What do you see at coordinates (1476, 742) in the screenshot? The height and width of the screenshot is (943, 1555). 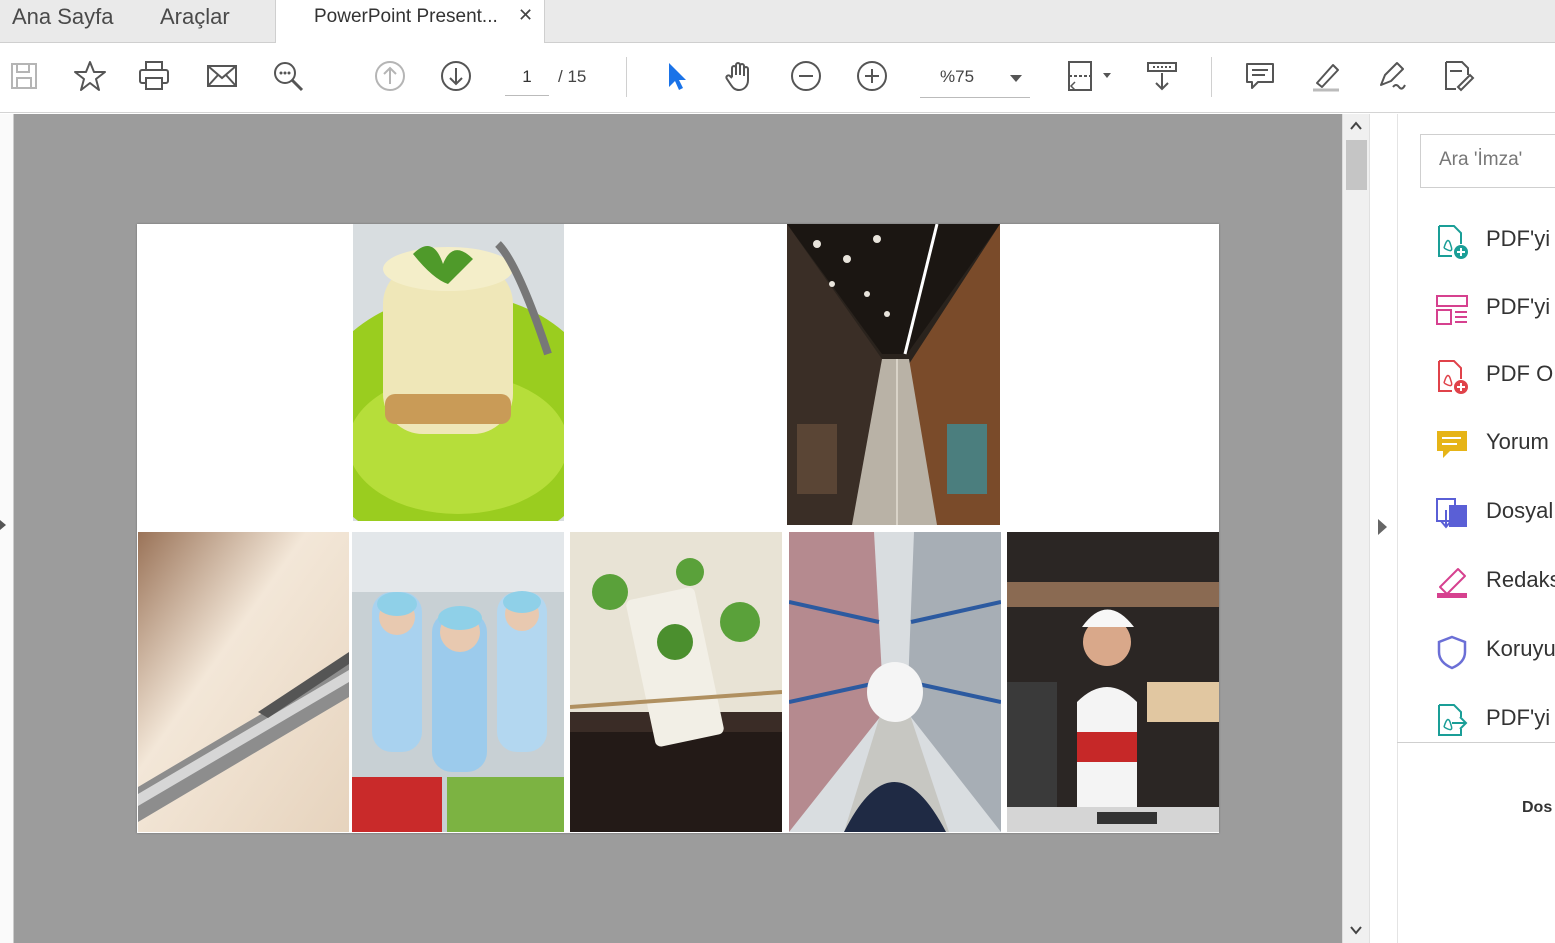 I see `pane-separator` at bounding box center [1476, 742].